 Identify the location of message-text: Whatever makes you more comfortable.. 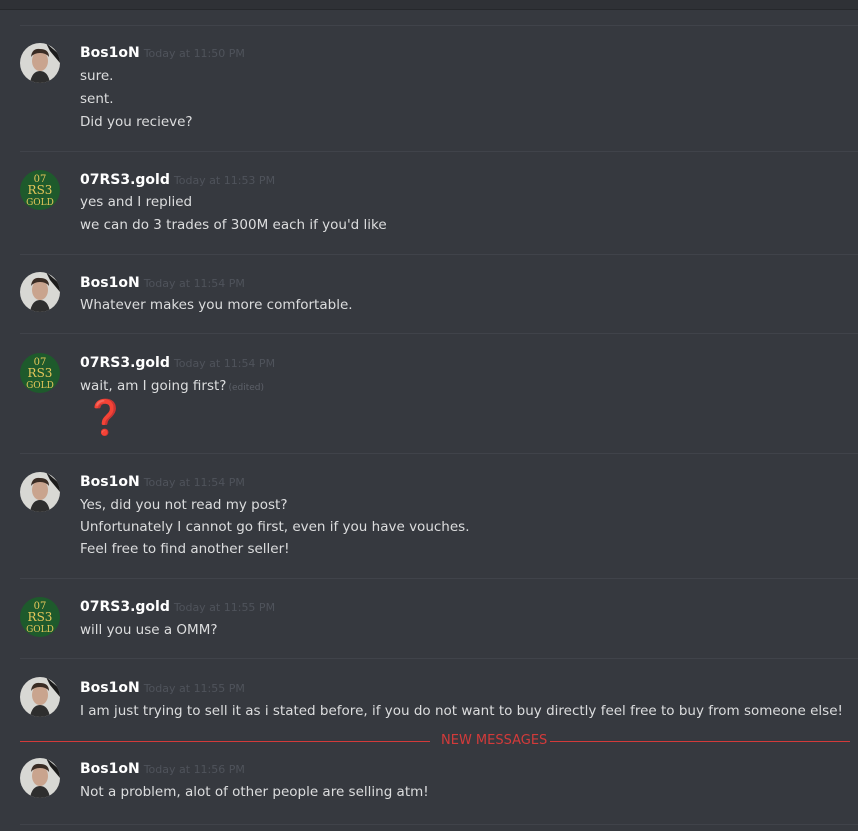
(216, 305).